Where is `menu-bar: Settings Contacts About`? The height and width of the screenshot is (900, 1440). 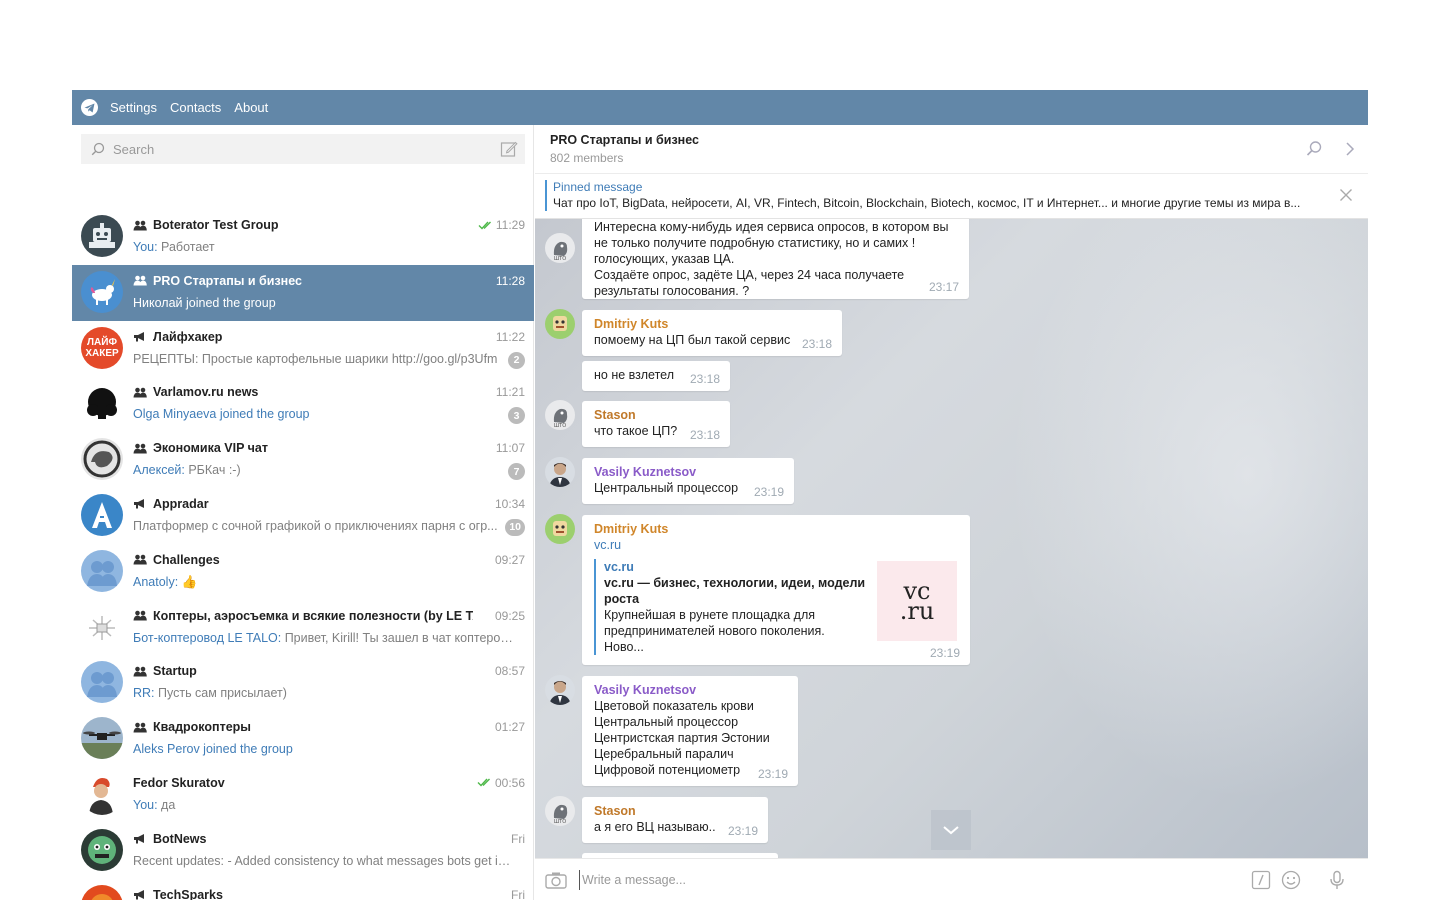
menu-bar: Settings Contacts About is located at coordinates (720, 107).